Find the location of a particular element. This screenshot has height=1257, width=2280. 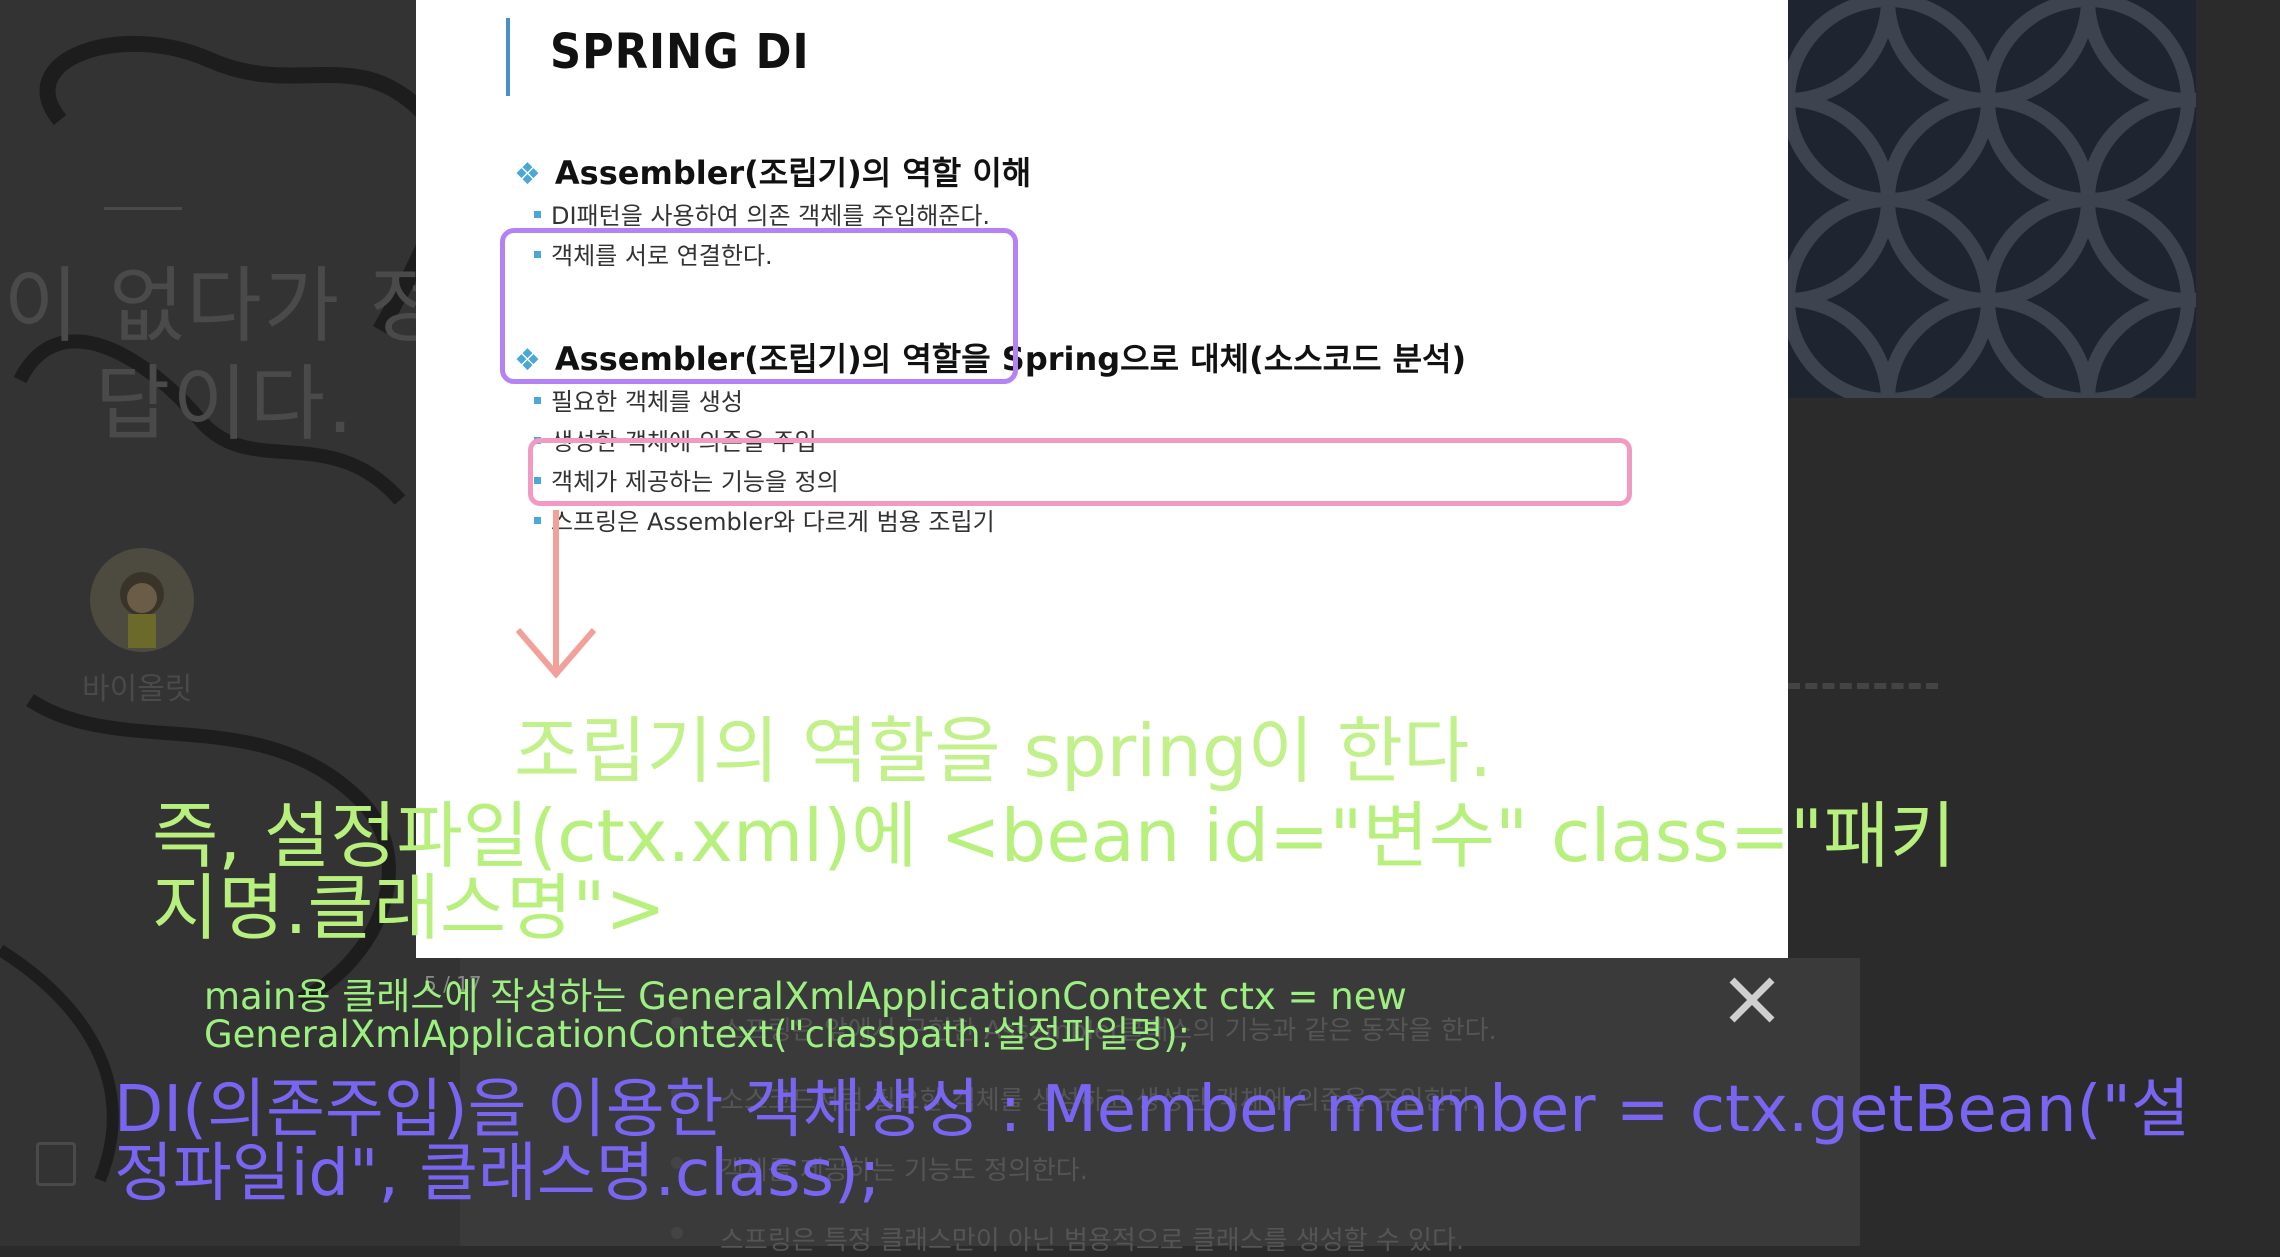

list-item: 필요한 객체를 생성 is located at coordinates (638, 399).